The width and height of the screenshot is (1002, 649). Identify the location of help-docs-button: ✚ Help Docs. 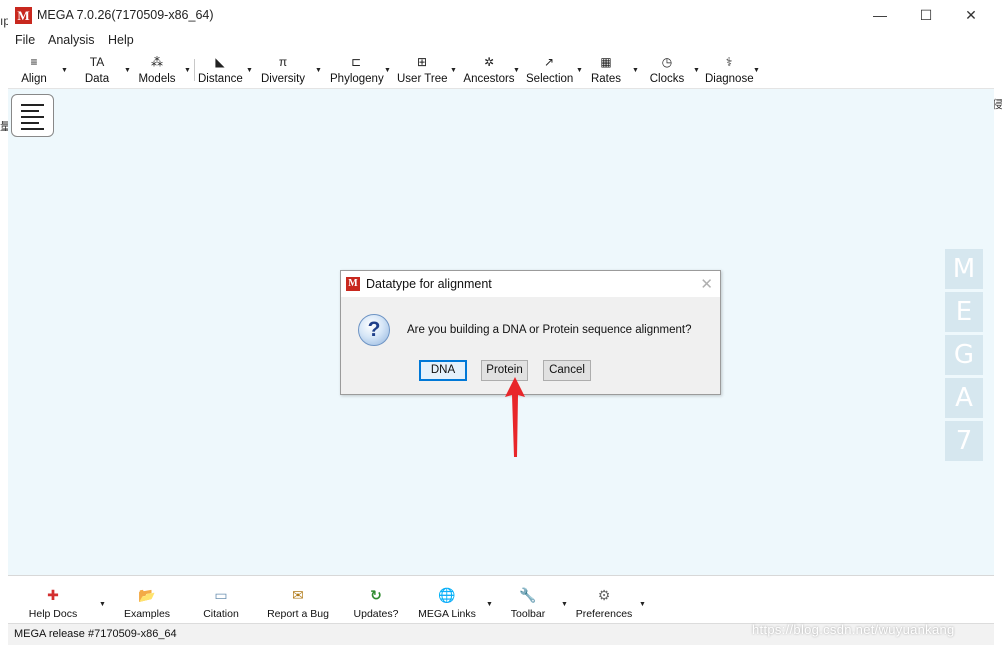
(53, 604).